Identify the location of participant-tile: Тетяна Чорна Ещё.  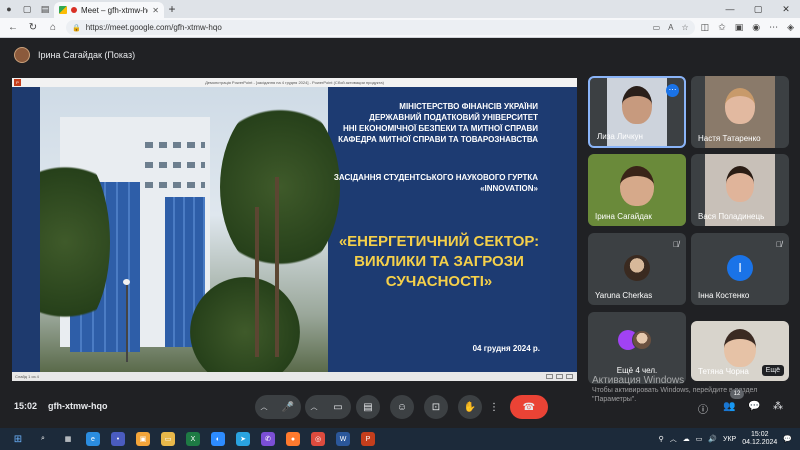
(740, 351).